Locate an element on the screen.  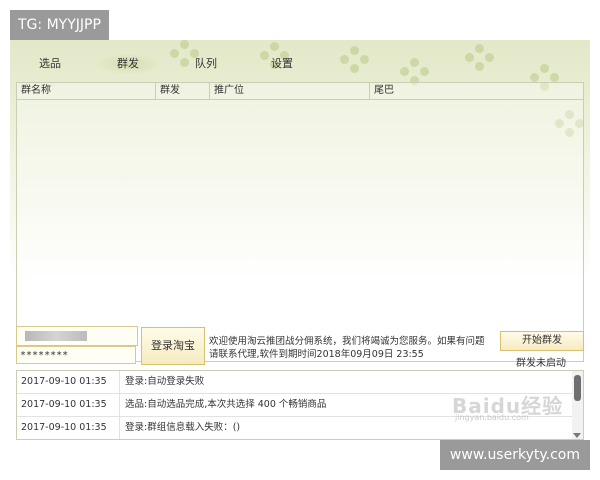
login-taobao-button: 登录淘宝 is located at coordinates (173, 346).